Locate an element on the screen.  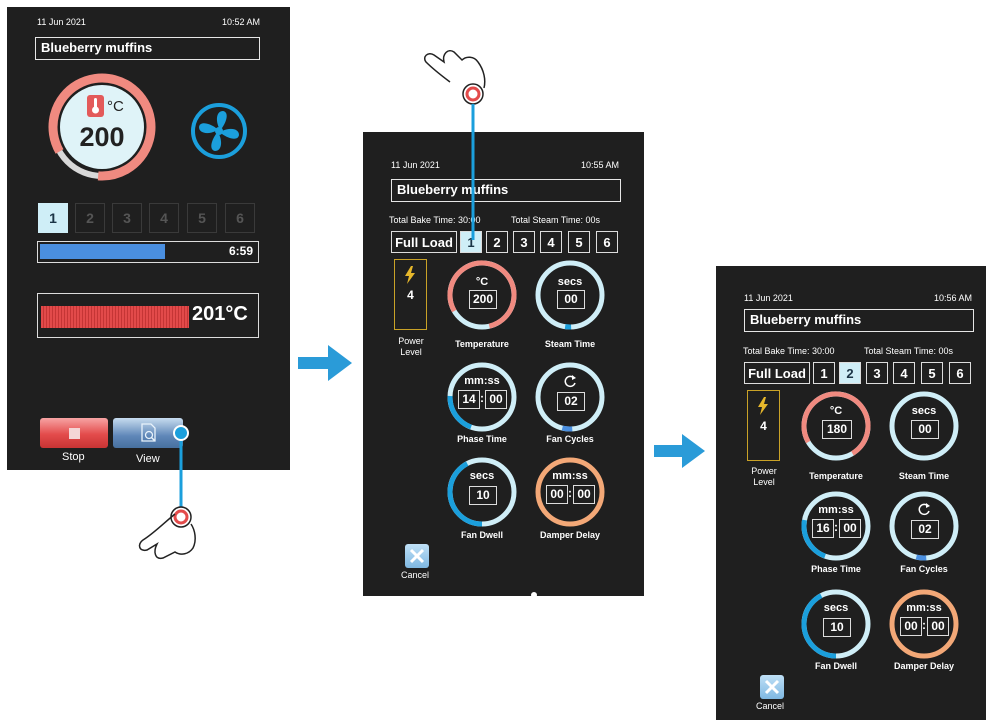
phase-time-minutes: 16 is located at coordinates (823, 528).